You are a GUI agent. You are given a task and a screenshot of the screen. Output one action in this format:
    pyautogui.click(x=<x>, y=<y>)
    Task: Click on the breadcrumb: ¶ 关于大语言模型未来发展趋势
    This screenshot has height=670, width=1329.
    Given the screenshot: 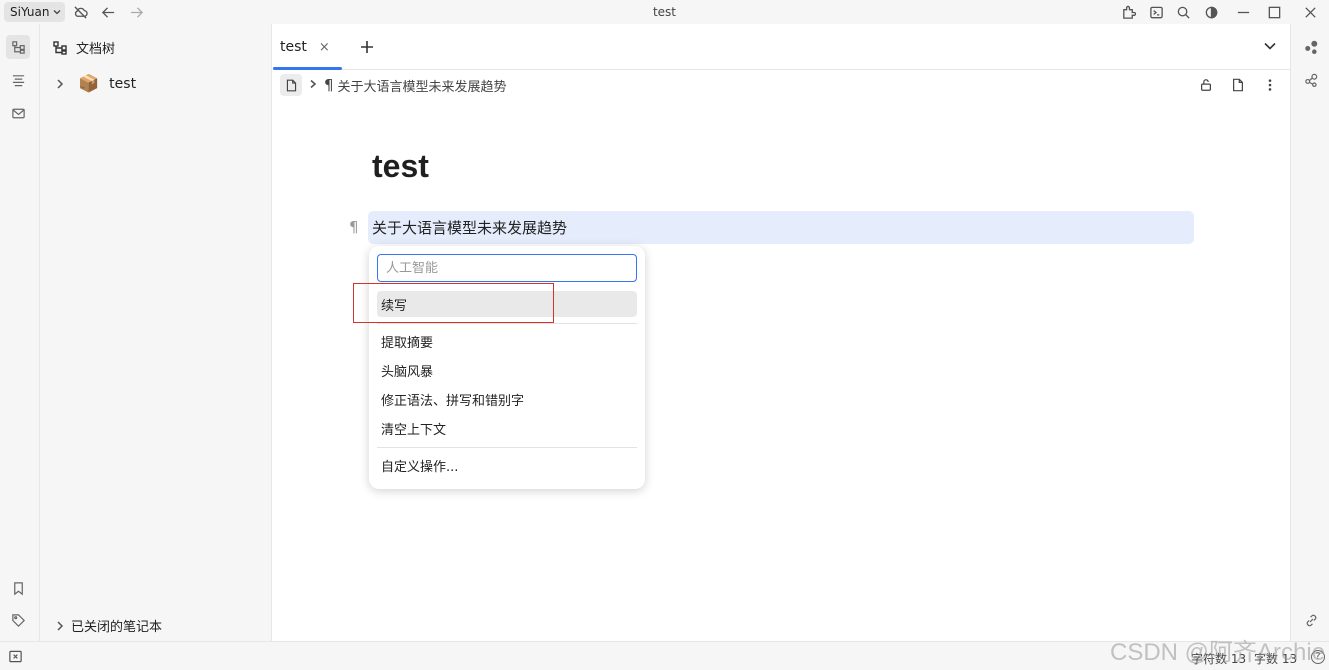 What is the action you would take?
    pyautogui.click(x=393, y=85)
    